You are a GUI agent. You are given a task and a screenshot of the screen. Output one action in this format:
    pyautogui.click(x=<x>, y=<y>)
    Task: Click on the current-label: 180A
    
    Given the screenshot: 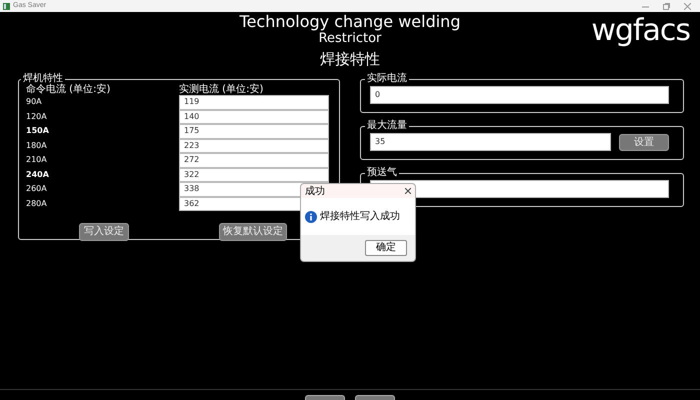 What is the action you would take?
    pyautogui.click(x=37, y=146)
    